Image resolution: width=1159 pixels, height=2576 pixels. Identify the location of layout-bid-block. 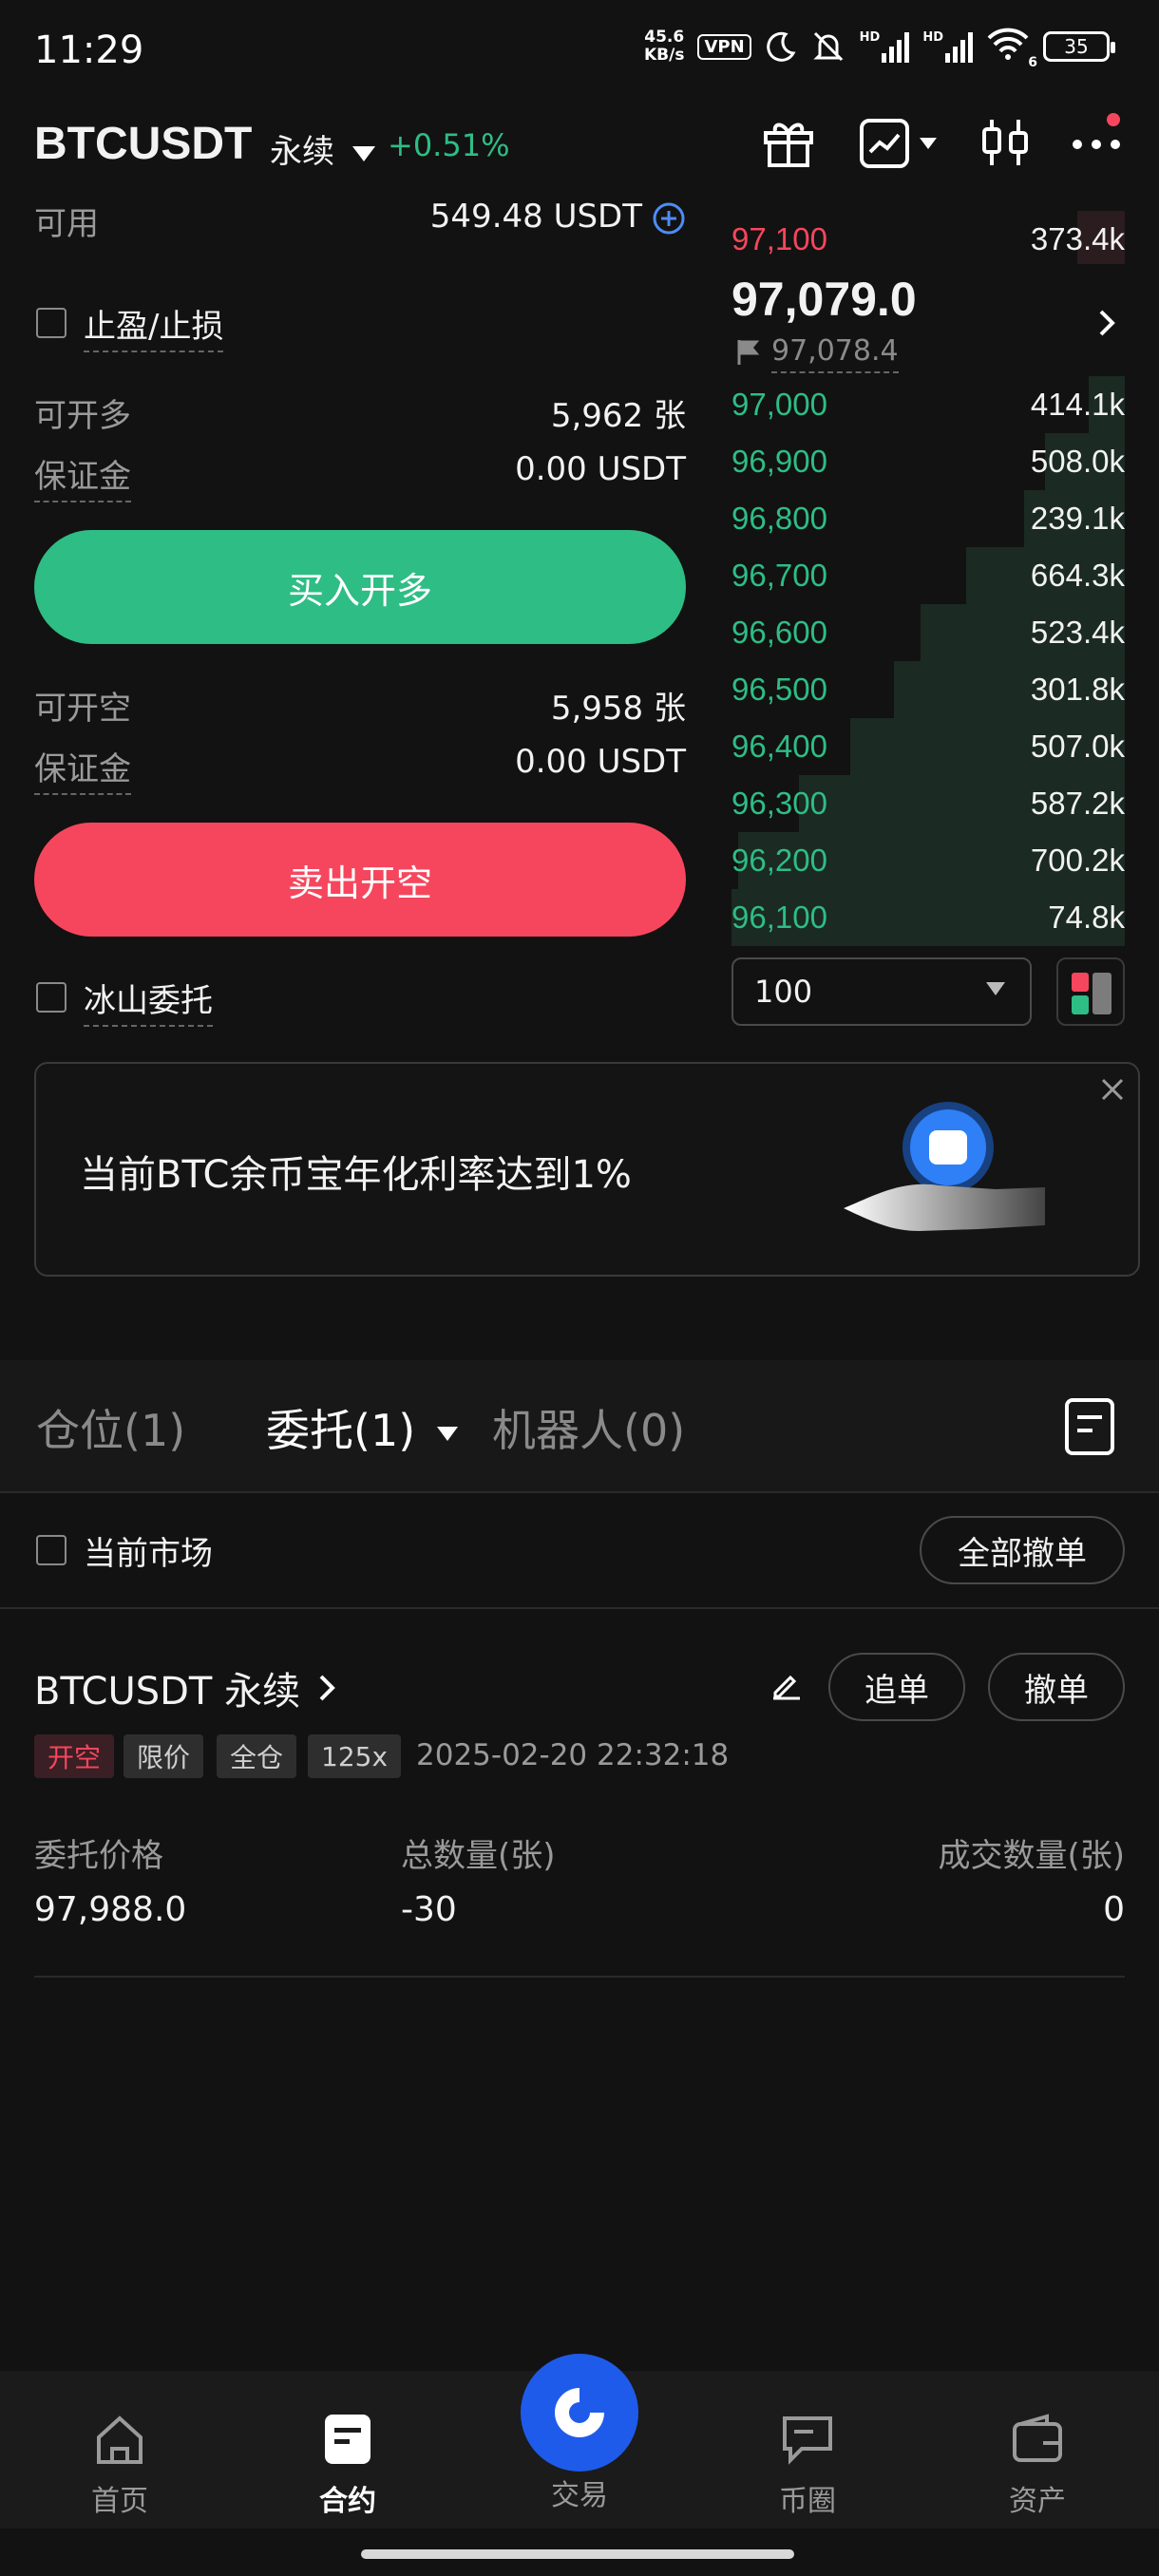
(1080, 1004).